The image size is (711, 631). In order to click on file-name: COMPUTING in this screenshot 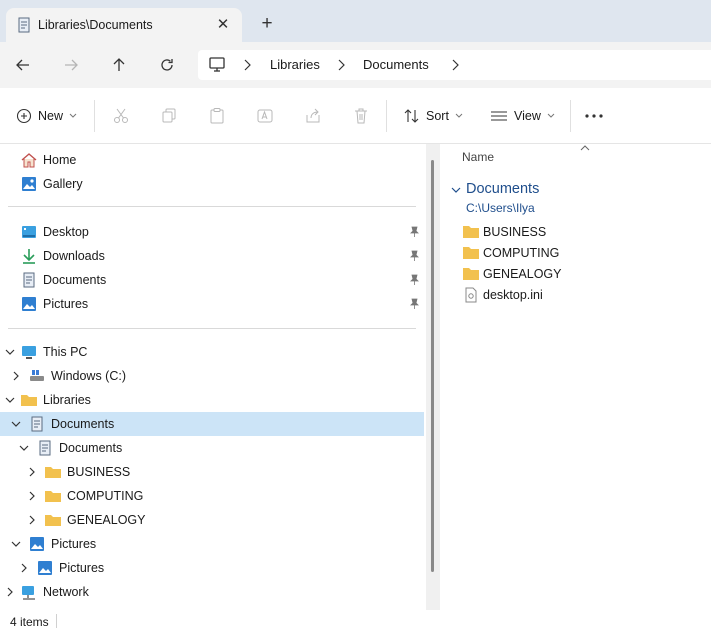, I will do `click(521, 253)`.